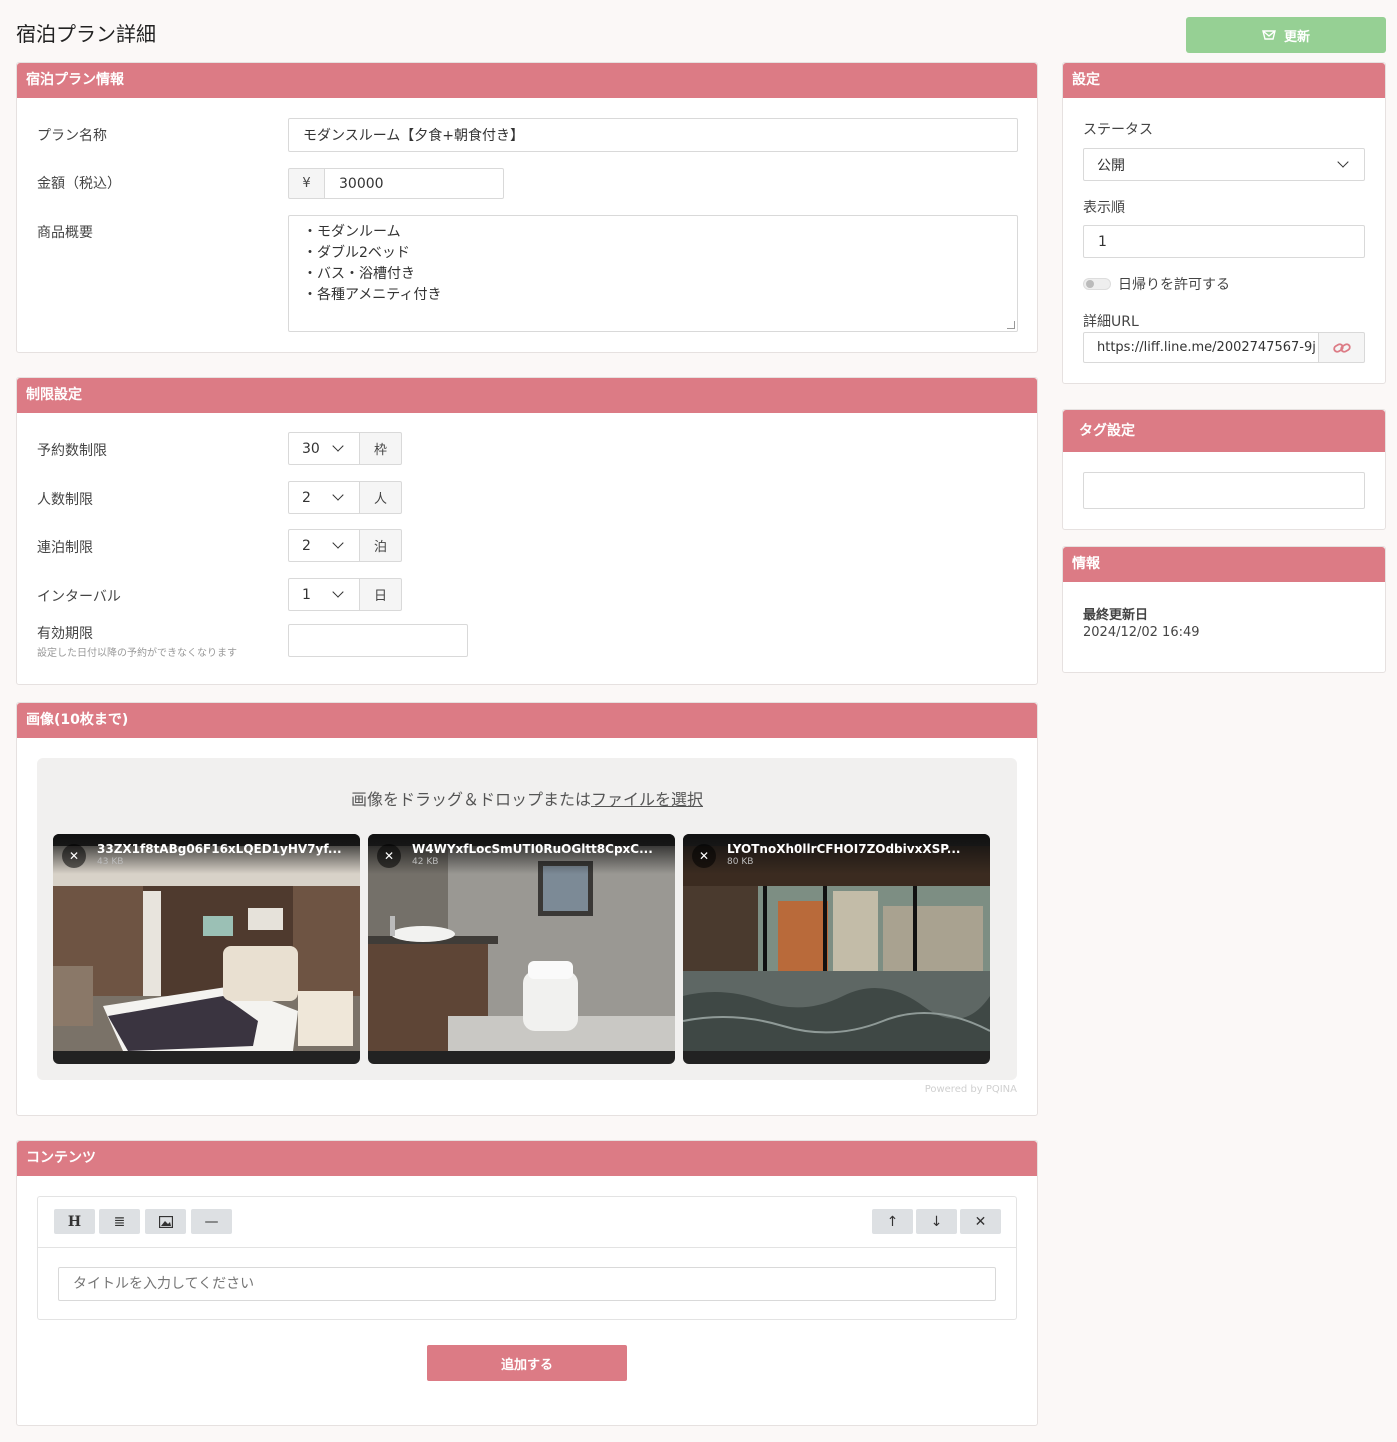  What do you see at coordinates (380, 448) in the screenshot?
I see `unit-addon: 枠` at bounding box center [380, 448].